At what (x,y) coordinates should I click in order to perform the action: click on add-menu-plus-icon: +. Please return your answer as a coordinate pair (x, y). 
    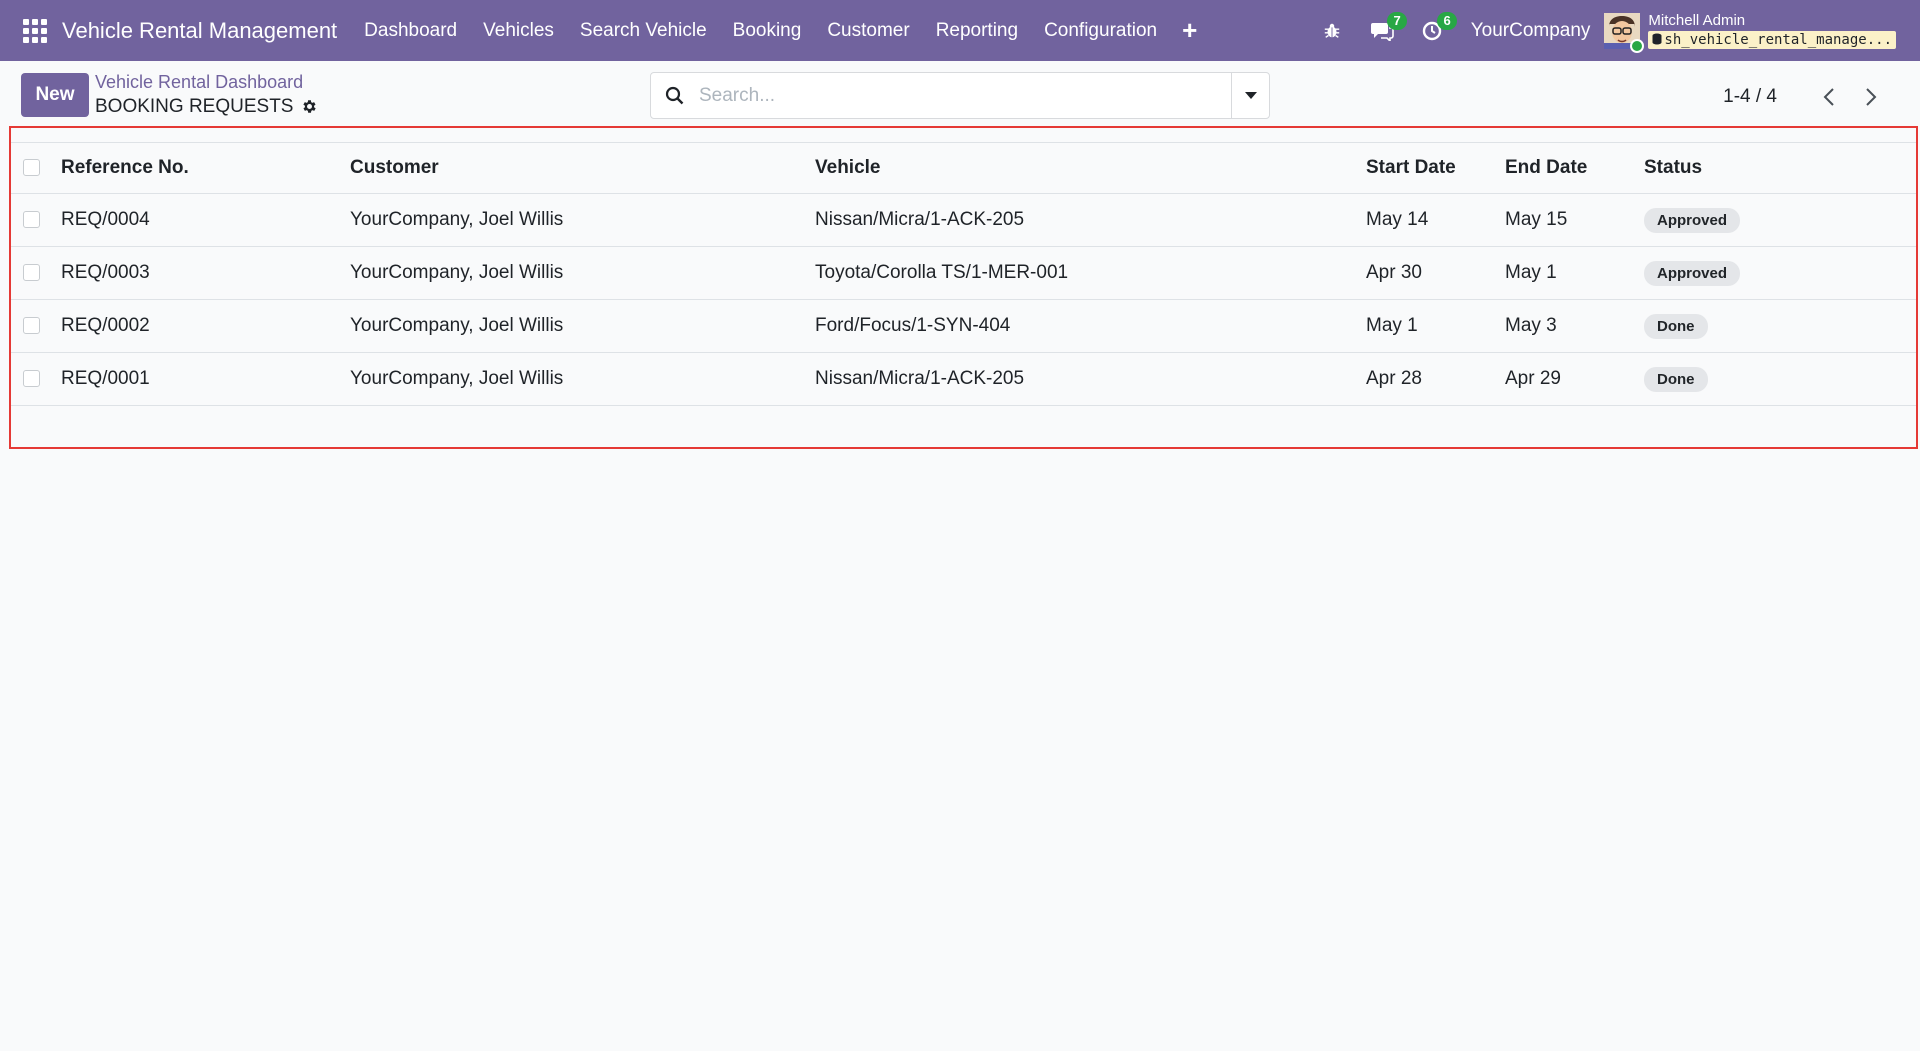
    Looking at the image, I should click on (1189, 30).